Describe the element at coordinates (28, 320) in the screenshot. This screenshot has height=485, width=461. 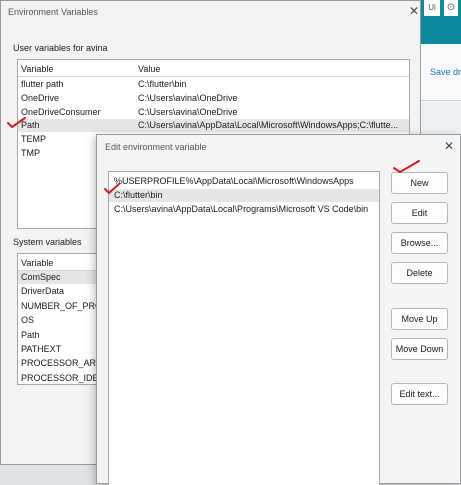
I see `variable-name: OS` at that location.